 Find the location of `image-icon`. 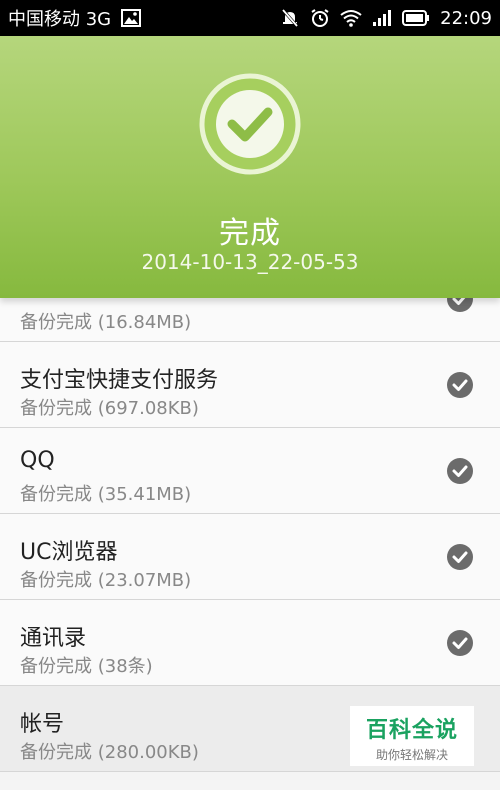

image-icon is located at coordinates (131, 18).